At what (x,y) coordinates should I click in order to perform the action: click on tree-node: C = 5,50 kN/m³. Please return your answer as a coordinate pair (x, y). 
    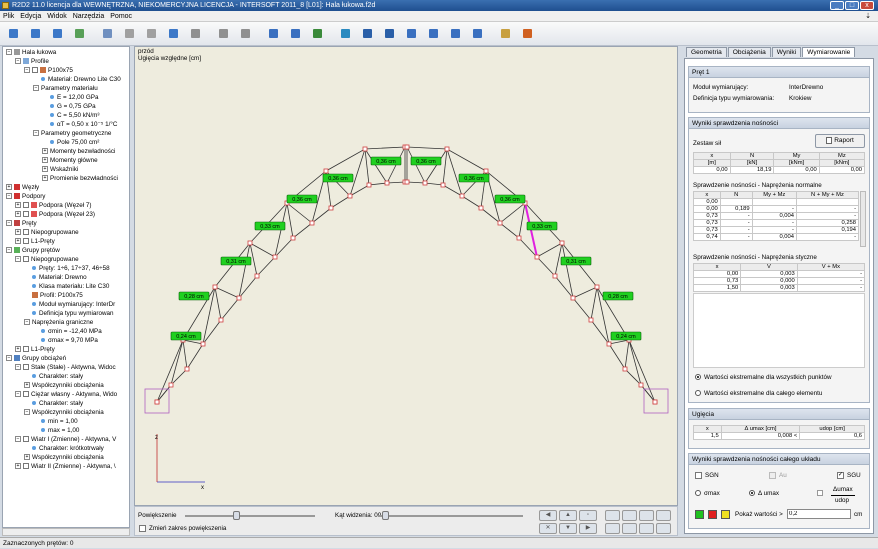
    Looking at the image, I should click on (71, 115).